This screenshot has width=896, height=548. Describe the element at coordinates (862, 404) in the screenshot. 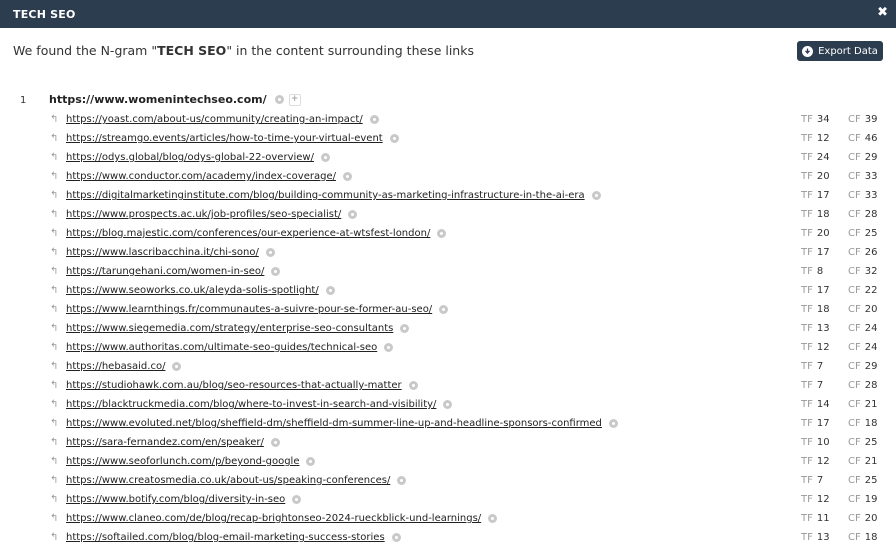

I see `citation-flow: CF 21` at that location.